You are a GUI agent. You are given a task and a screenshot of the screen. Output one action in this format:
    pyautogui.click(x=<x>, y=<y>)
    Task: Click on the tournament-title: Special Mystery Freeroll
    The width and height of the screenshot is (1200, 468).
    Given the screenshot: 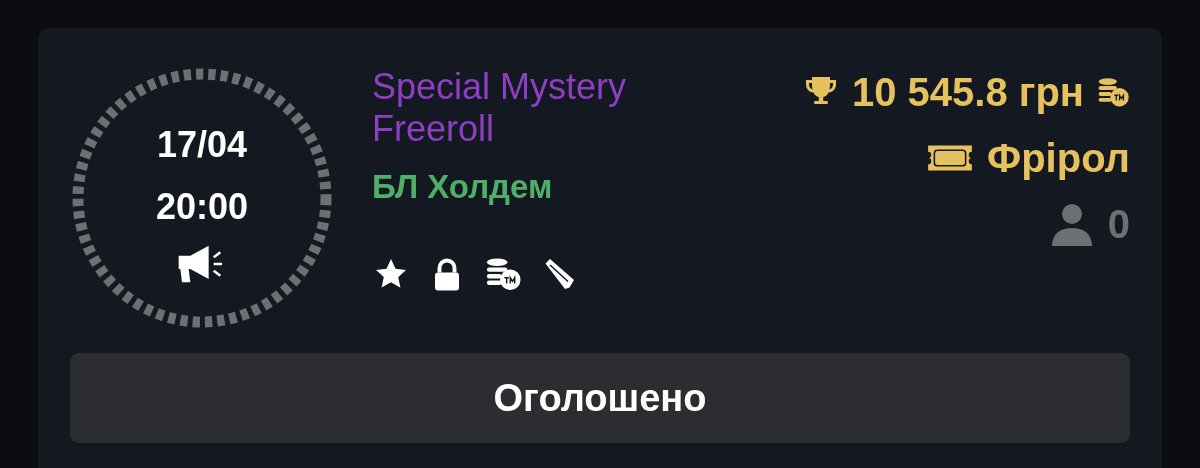 What is the action you would take?
    pyautogui.click(x=500, y=108)
    